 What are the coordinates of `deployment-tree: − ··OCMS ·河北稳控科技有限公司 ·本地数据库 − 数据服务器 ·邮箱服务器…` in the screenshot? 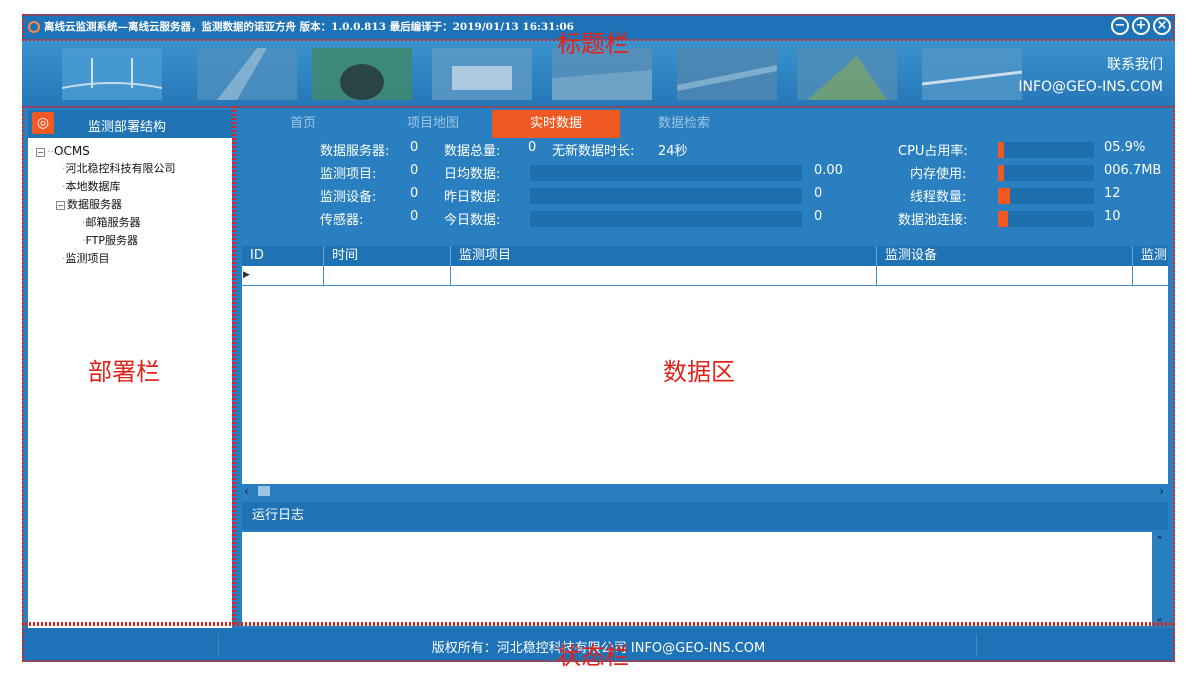 It's located at (130, 203).